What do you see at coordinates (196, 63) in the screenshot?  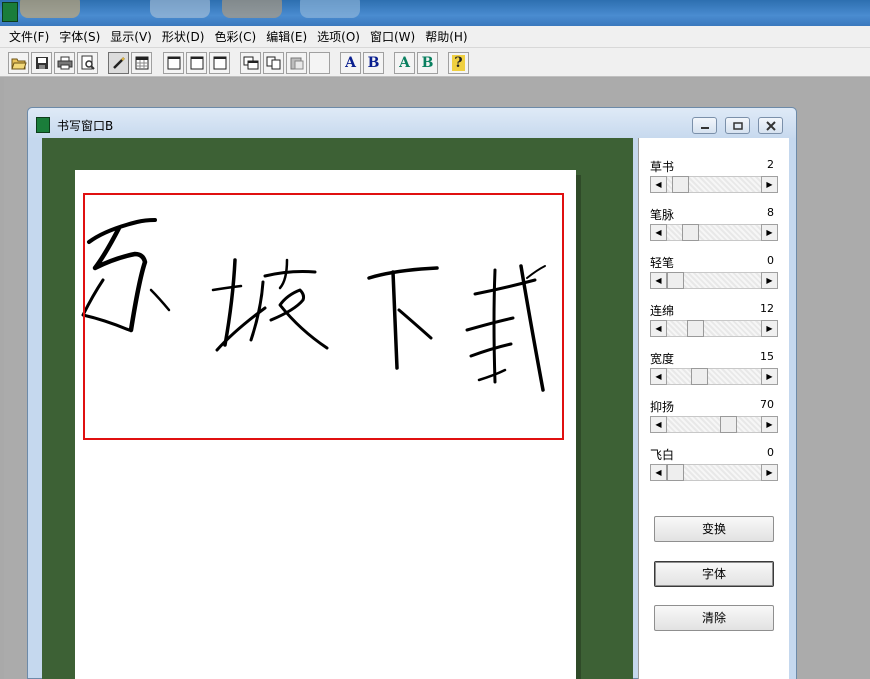 I see `layout-2-button` at bounding box center [196, 63].